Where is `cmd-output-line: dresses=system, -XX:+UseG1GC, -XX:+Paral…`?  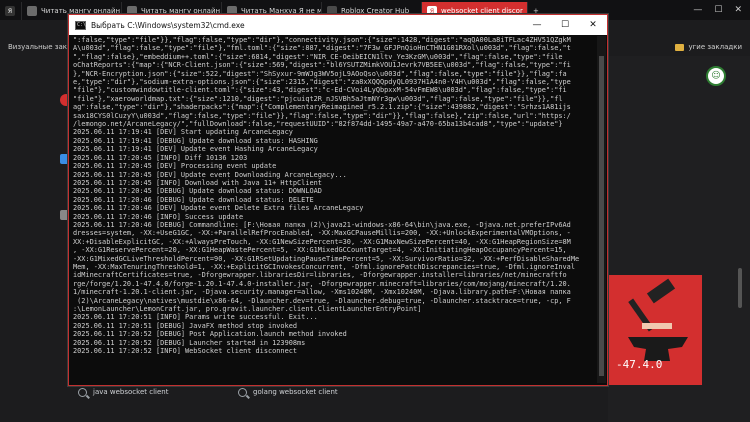 cmd-output-line: dresses=system, -XX:+UseG1GC, -XX:+Paral… is located at coordinates (322, 233).